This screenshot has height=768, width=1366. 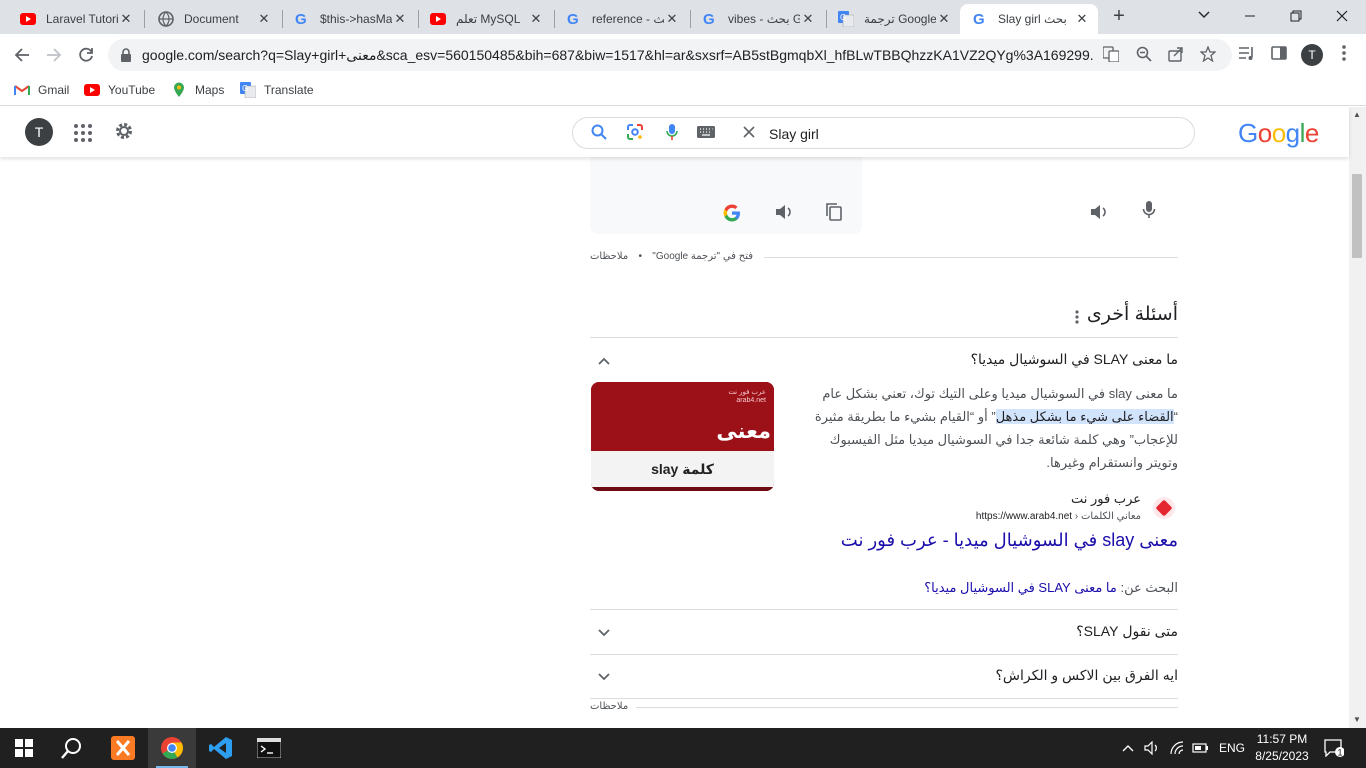 What do you see at coordinates (883, 133) in the screenshot?
I see `search-box: Slay girl` at bounding box center [883, 133].